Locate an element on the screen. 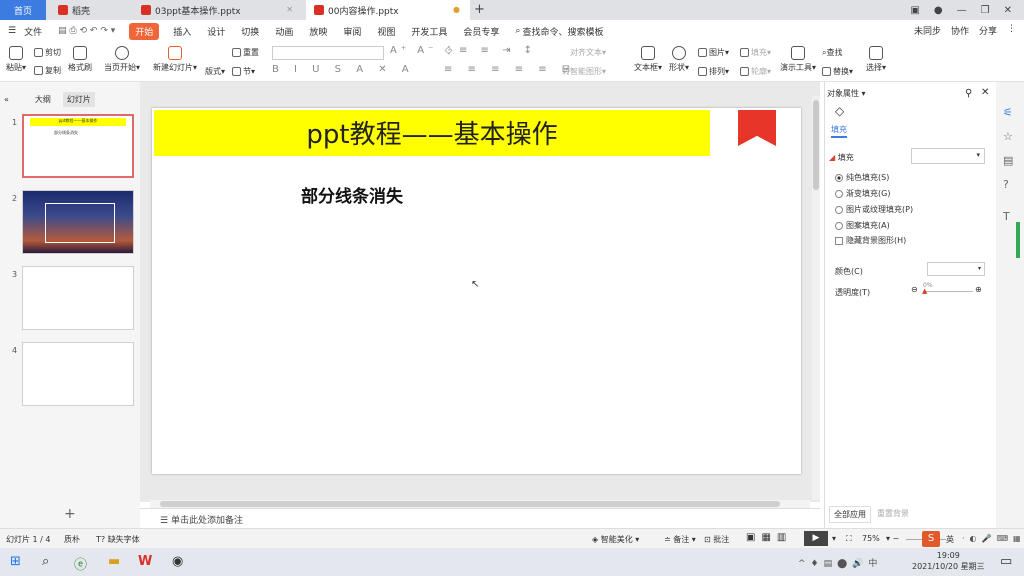  theme-name: 质朴 is located at coordinates (72, 539).